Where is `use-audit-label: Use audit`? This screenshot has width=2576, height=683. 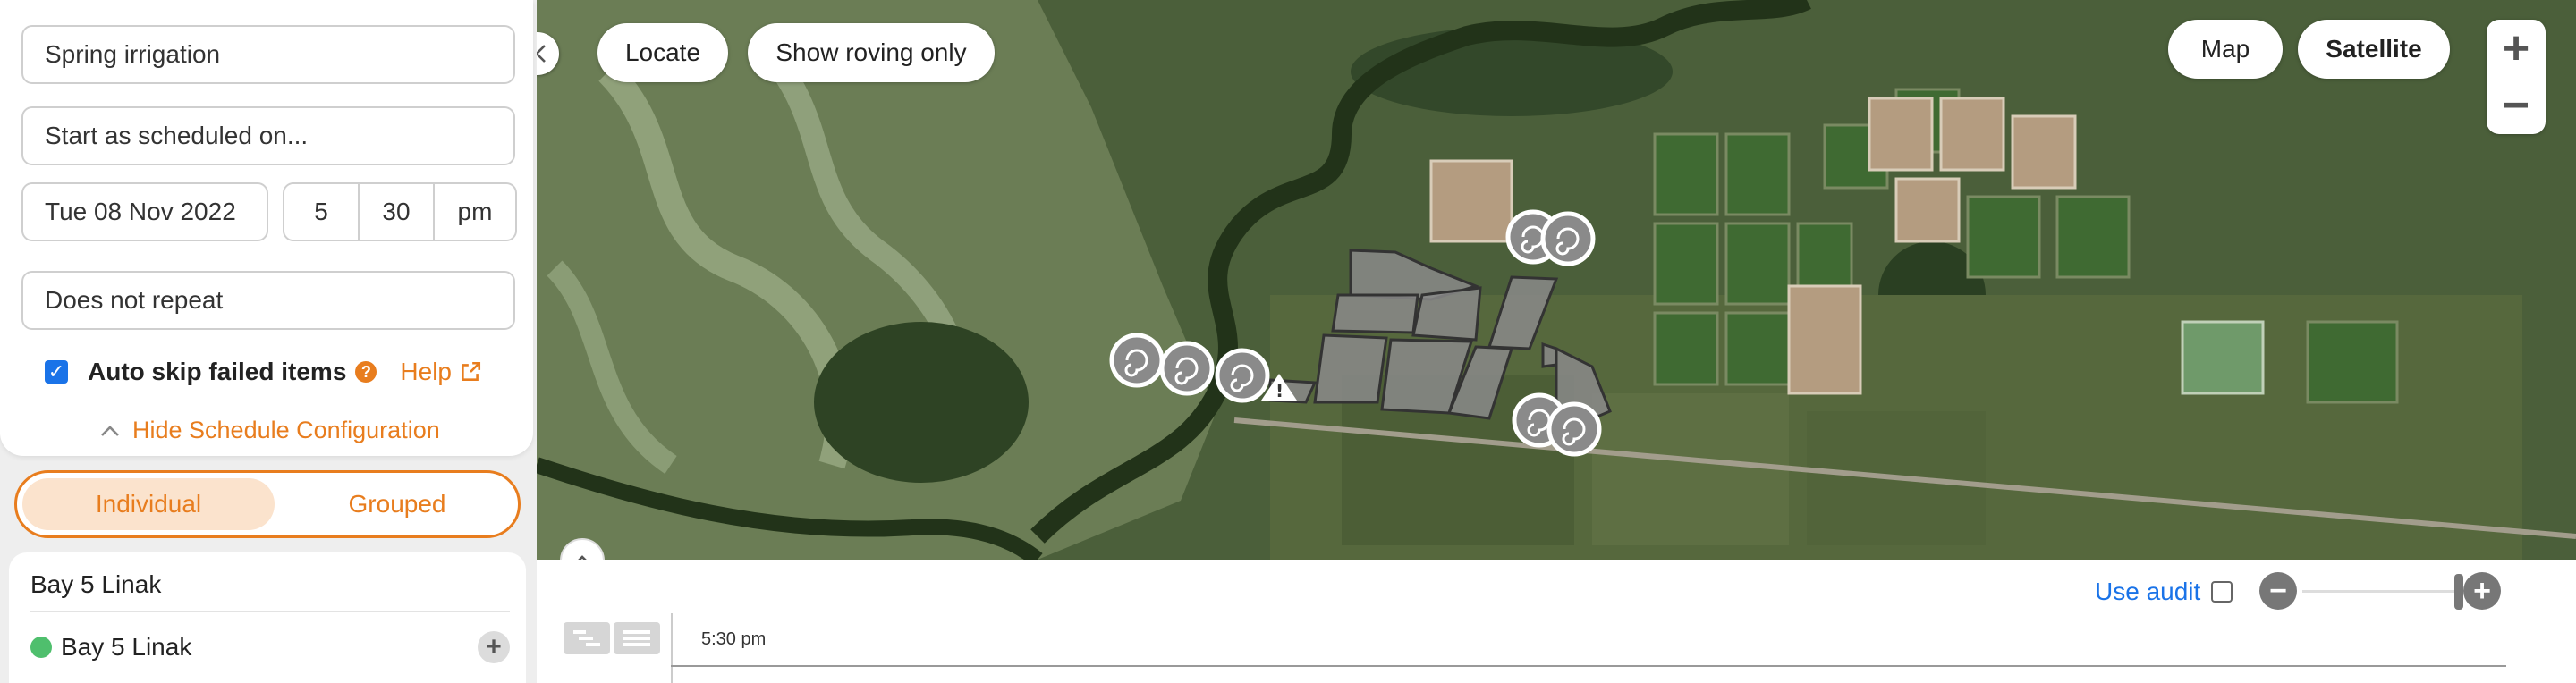
use-audit-label: Use audit is located at coordinates (2148, 591).